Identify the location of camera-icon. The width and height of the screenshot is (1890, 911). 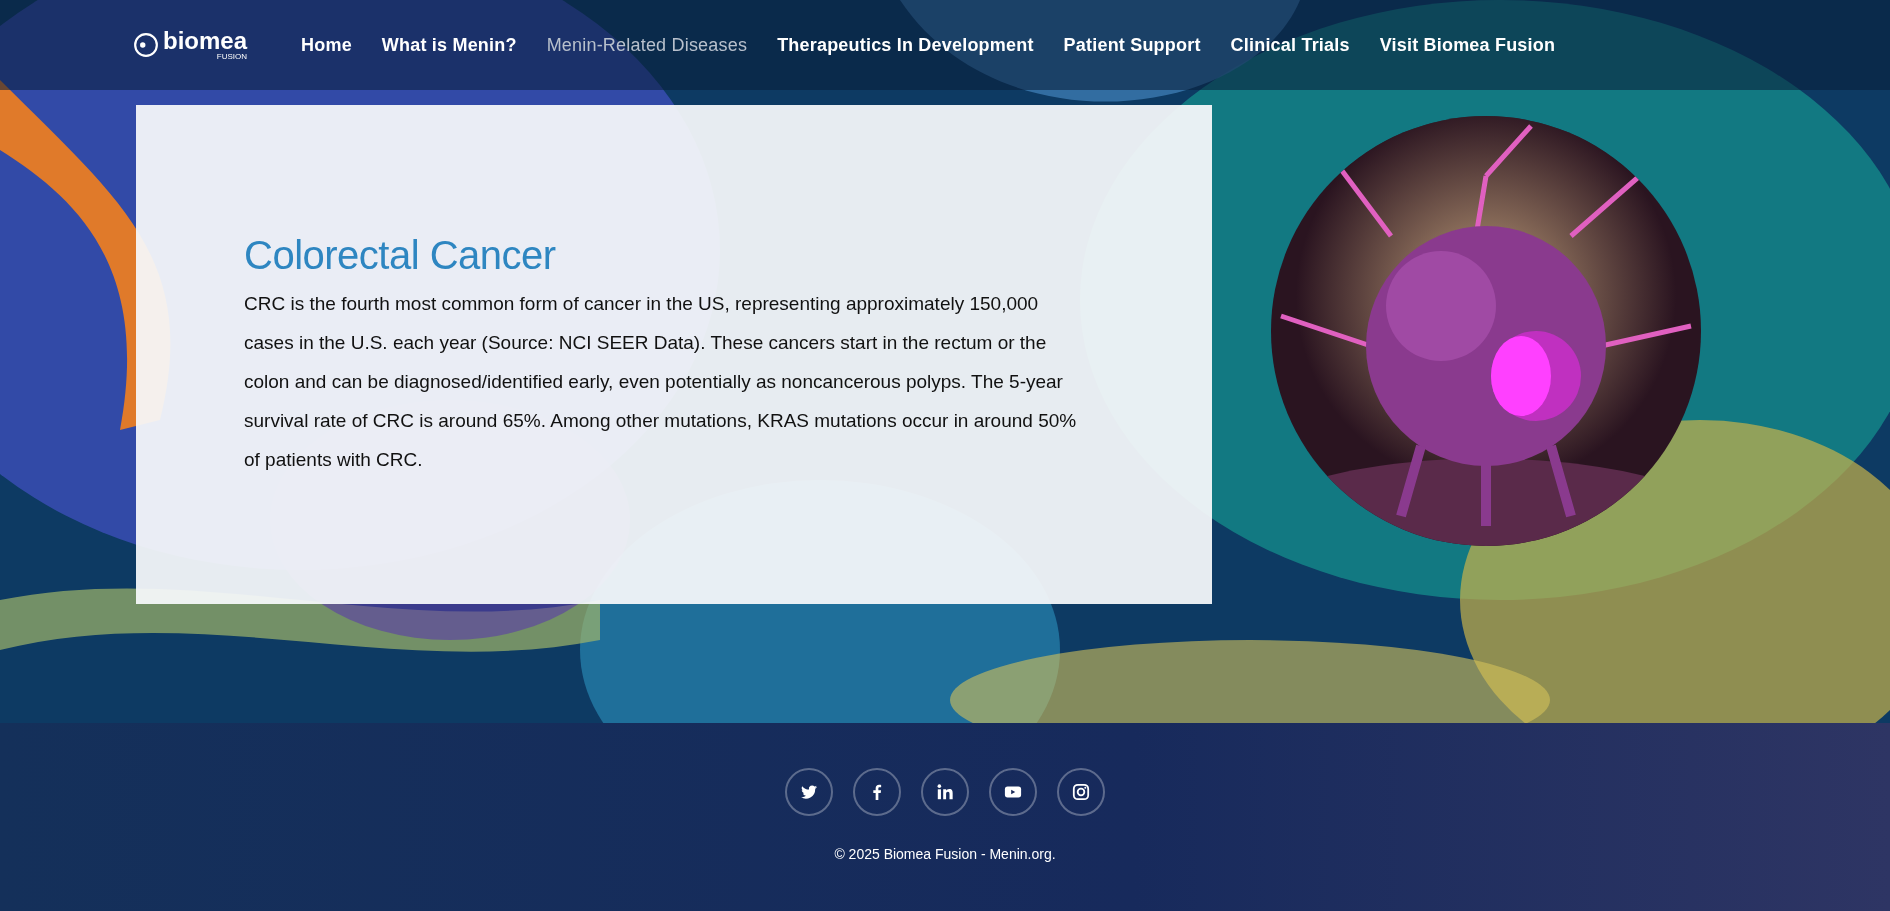
(1081, 792).